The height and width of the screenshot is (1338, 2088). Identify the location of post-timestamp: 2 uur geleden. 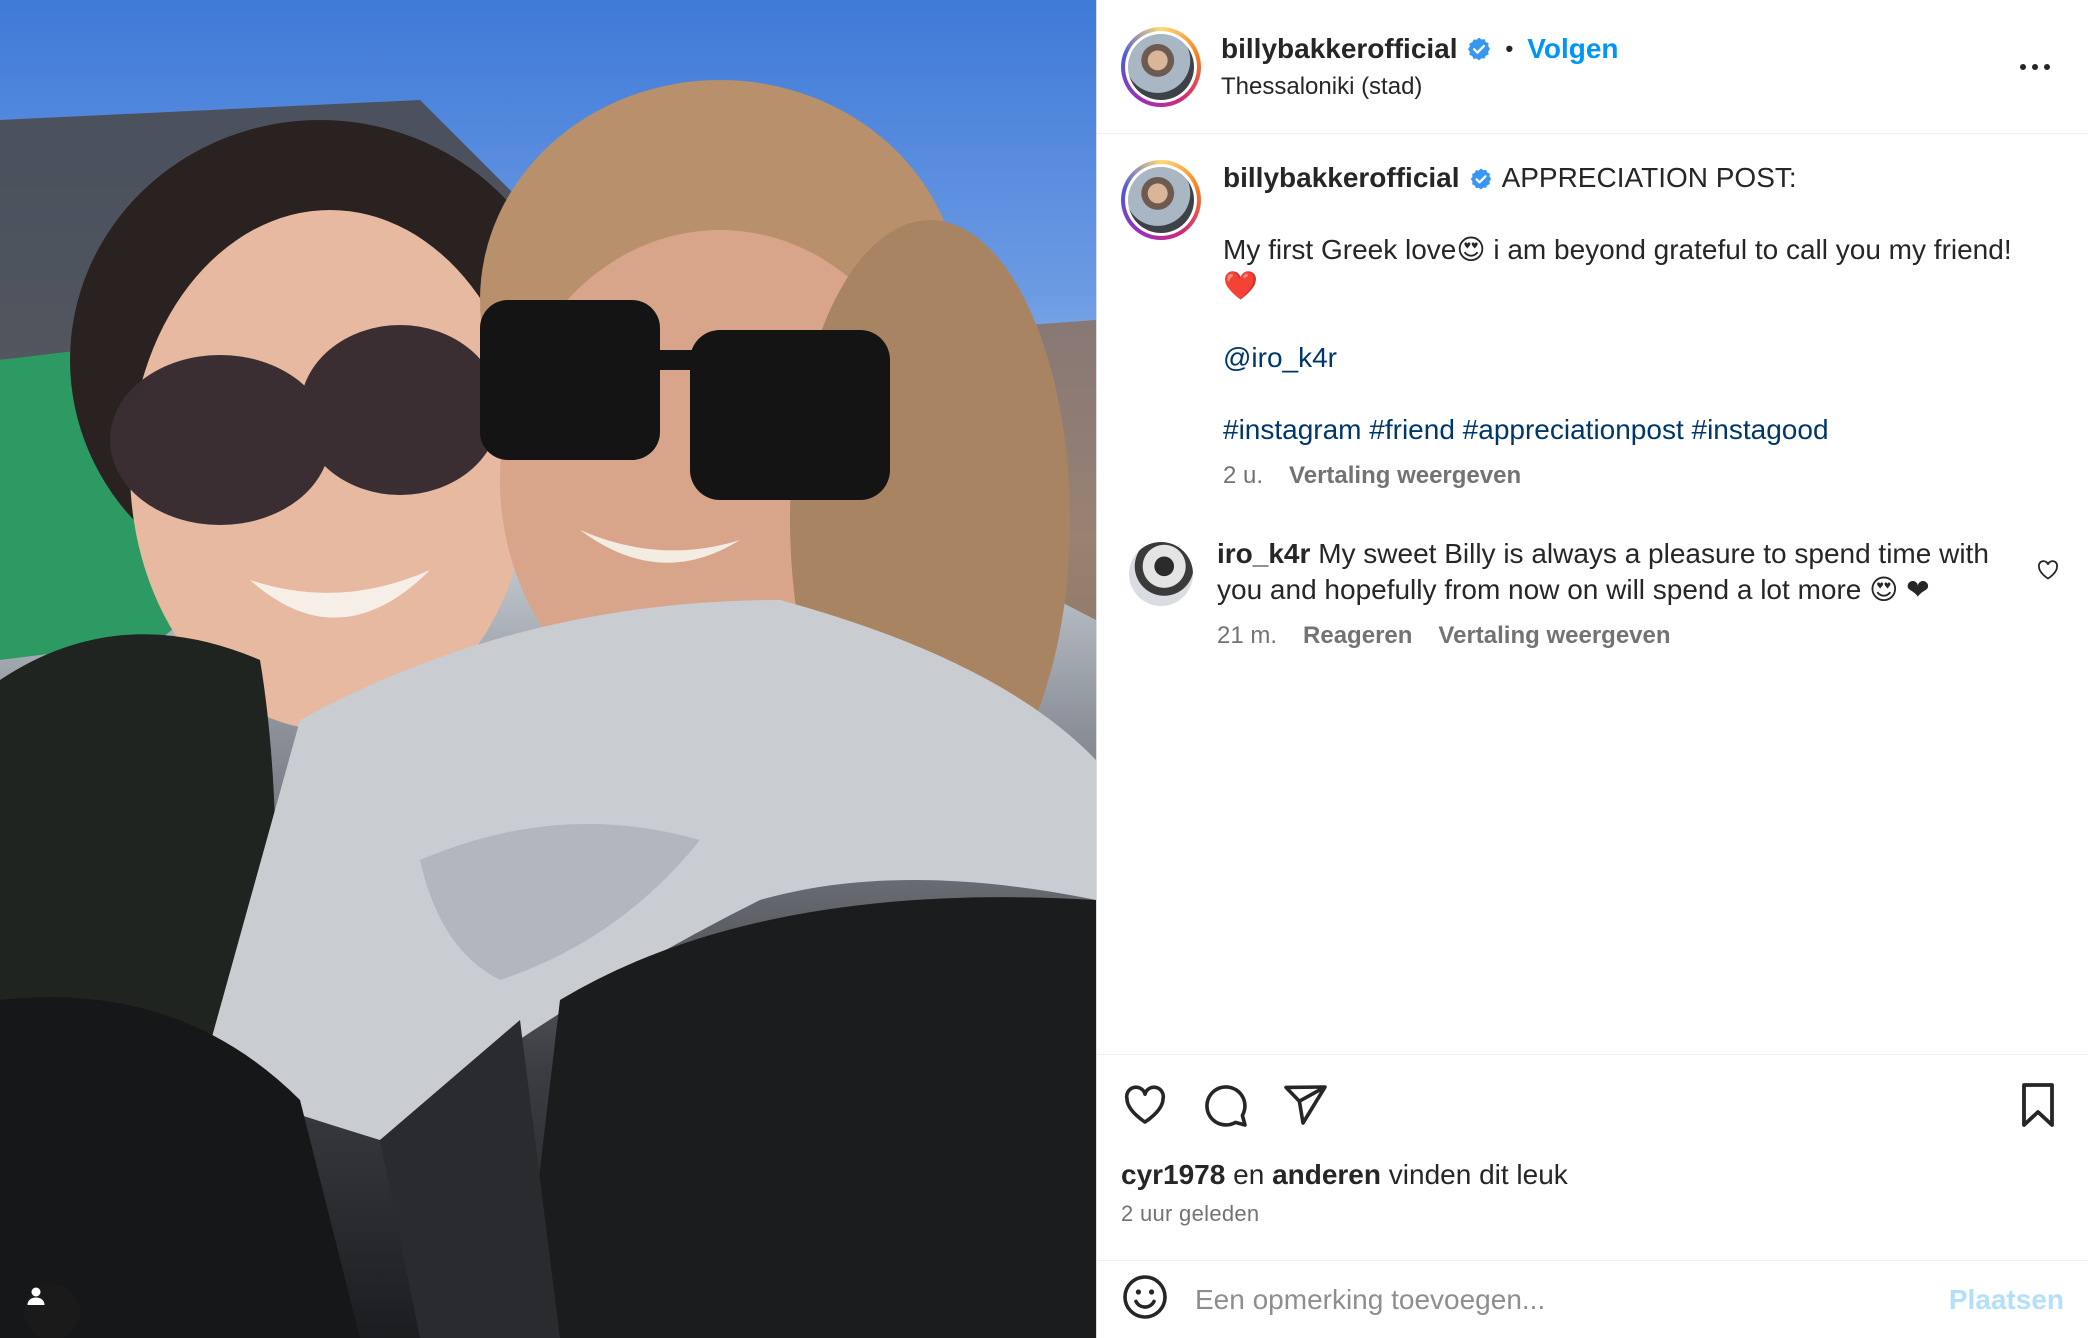
(1590, 1214).